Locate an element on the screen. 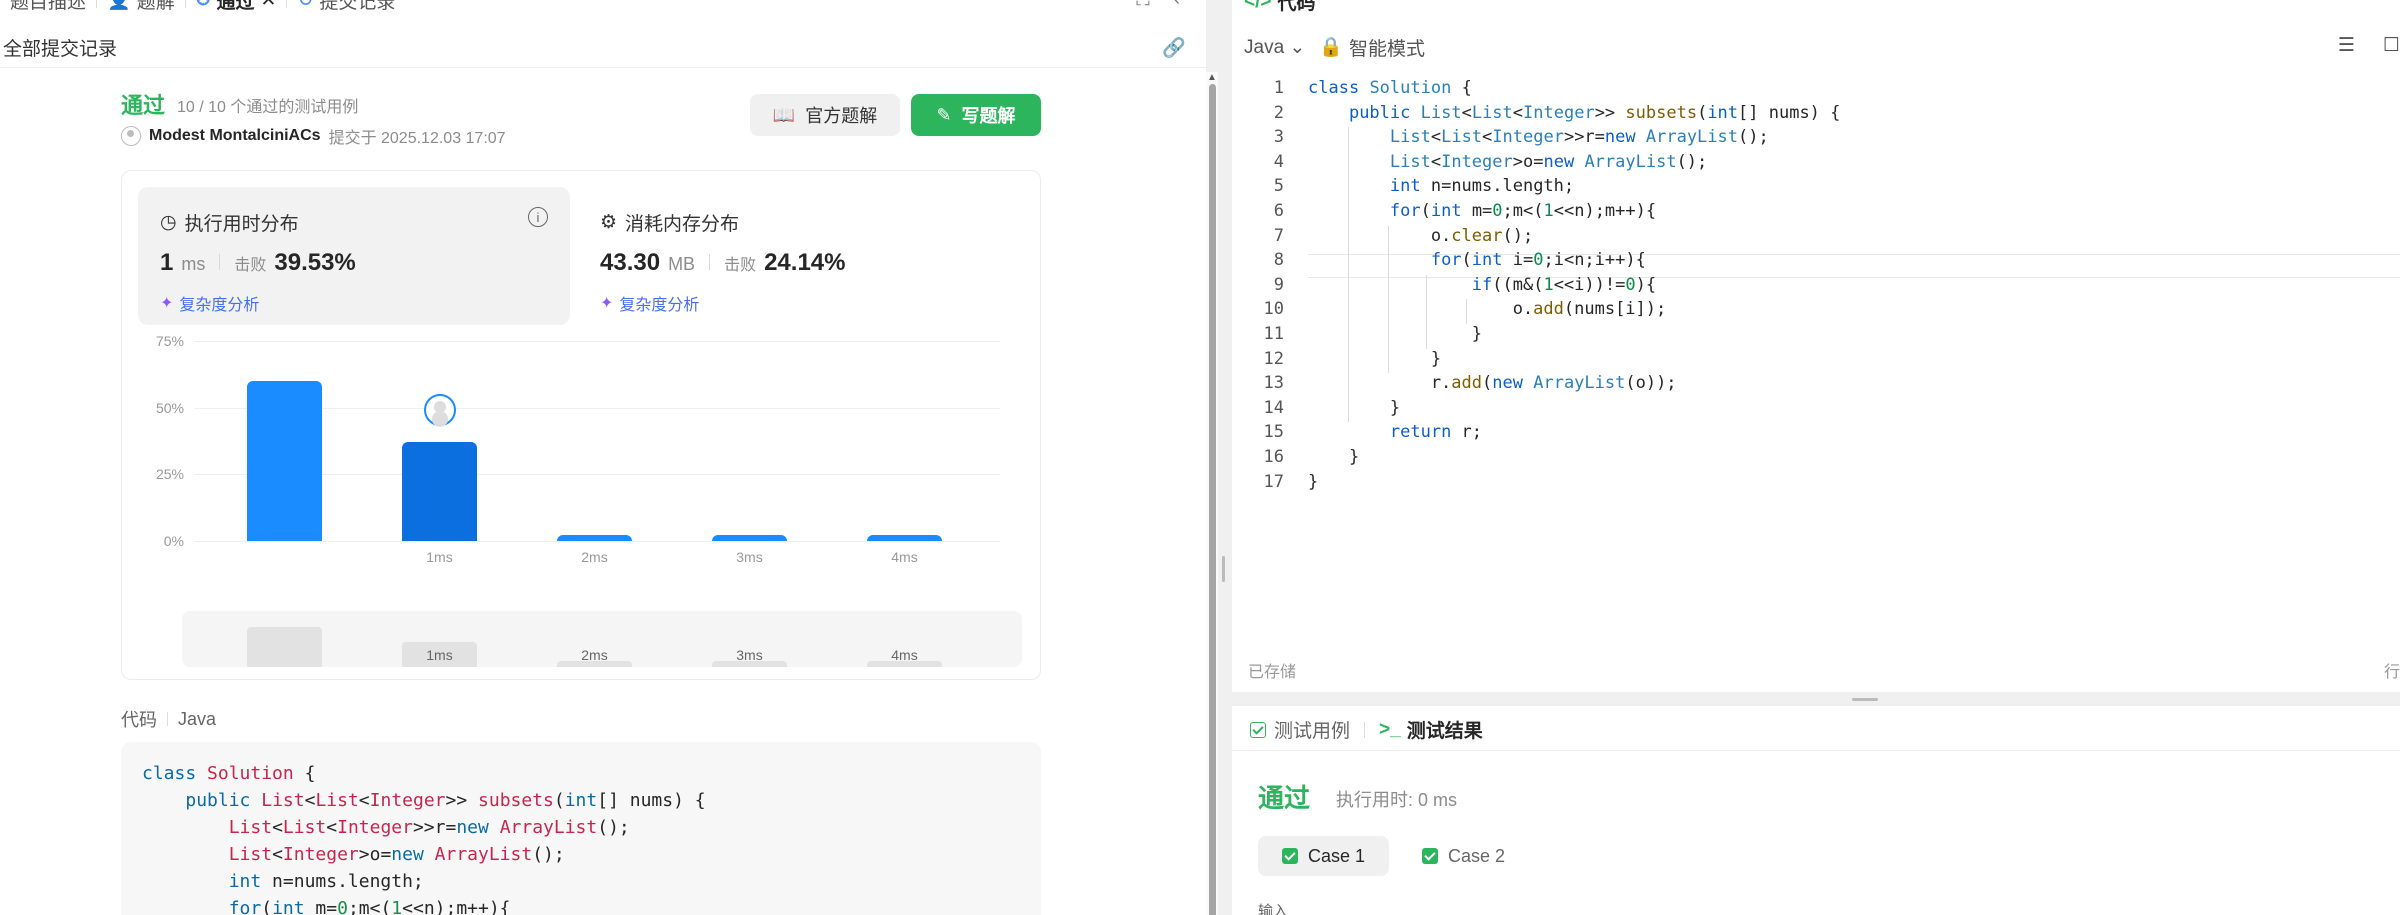 The image size is (2400, 915). editor-line: for(int m=0;m<(1<<n);m++){ is located at coordinates (1482, 211).